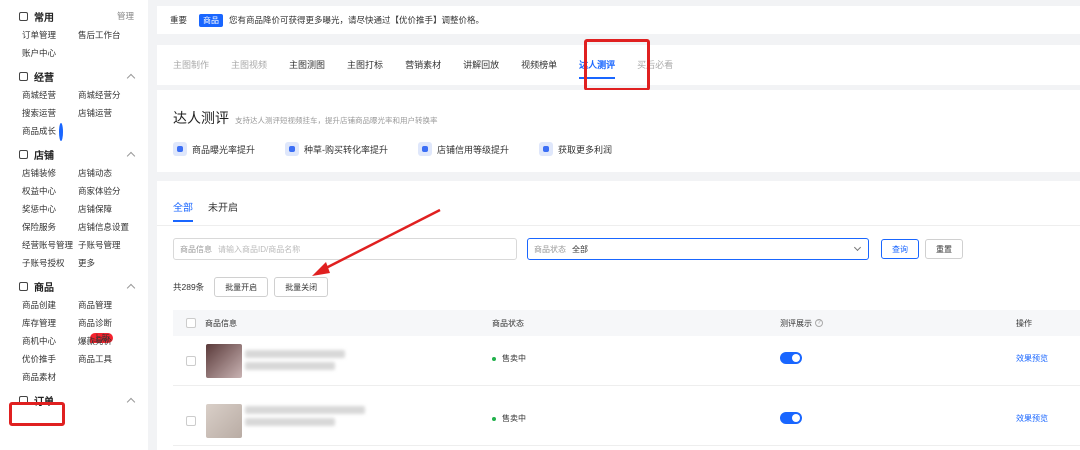 The width and height of the screenshot is (1080, 450). Describe the element at coordinates (50, 377) in the screenshot. I see `sidebar-item-product-material: 商品素材` at that location.